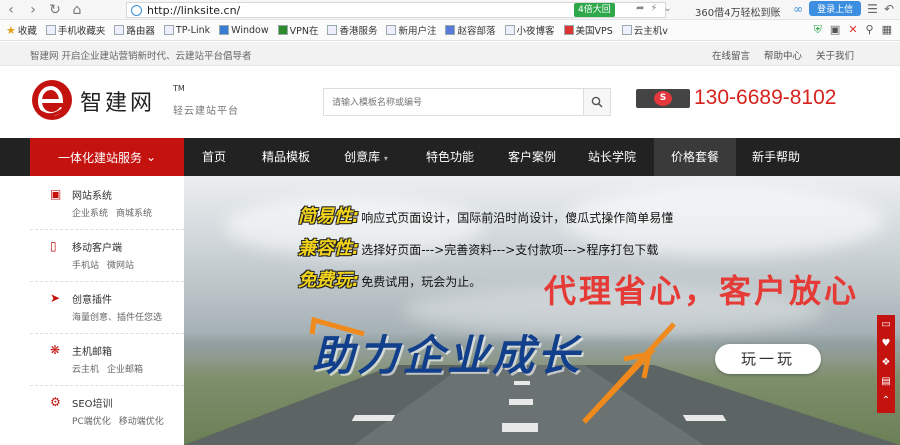 Image resolution: width=900 pixels, height=445 pixels. I want to click on category-sub-link: 企业邮箱, so click(125, 368).